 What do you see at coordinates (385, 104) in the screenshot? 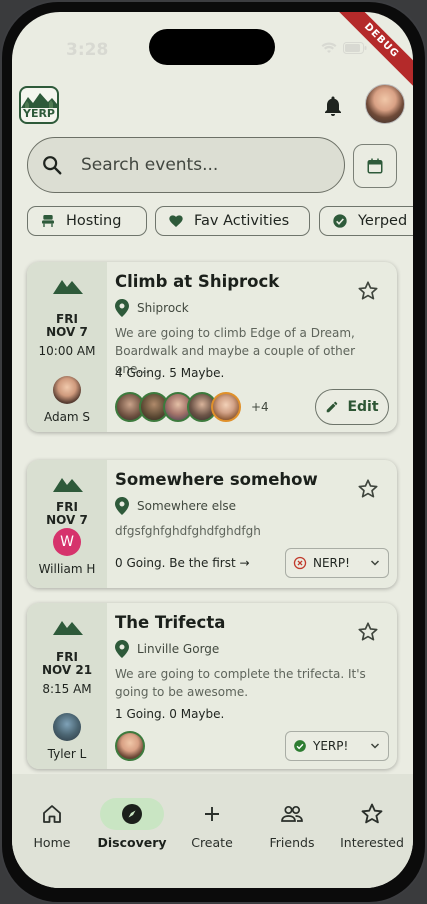
I see `profile-avatar` at bounding box center [385, 104].